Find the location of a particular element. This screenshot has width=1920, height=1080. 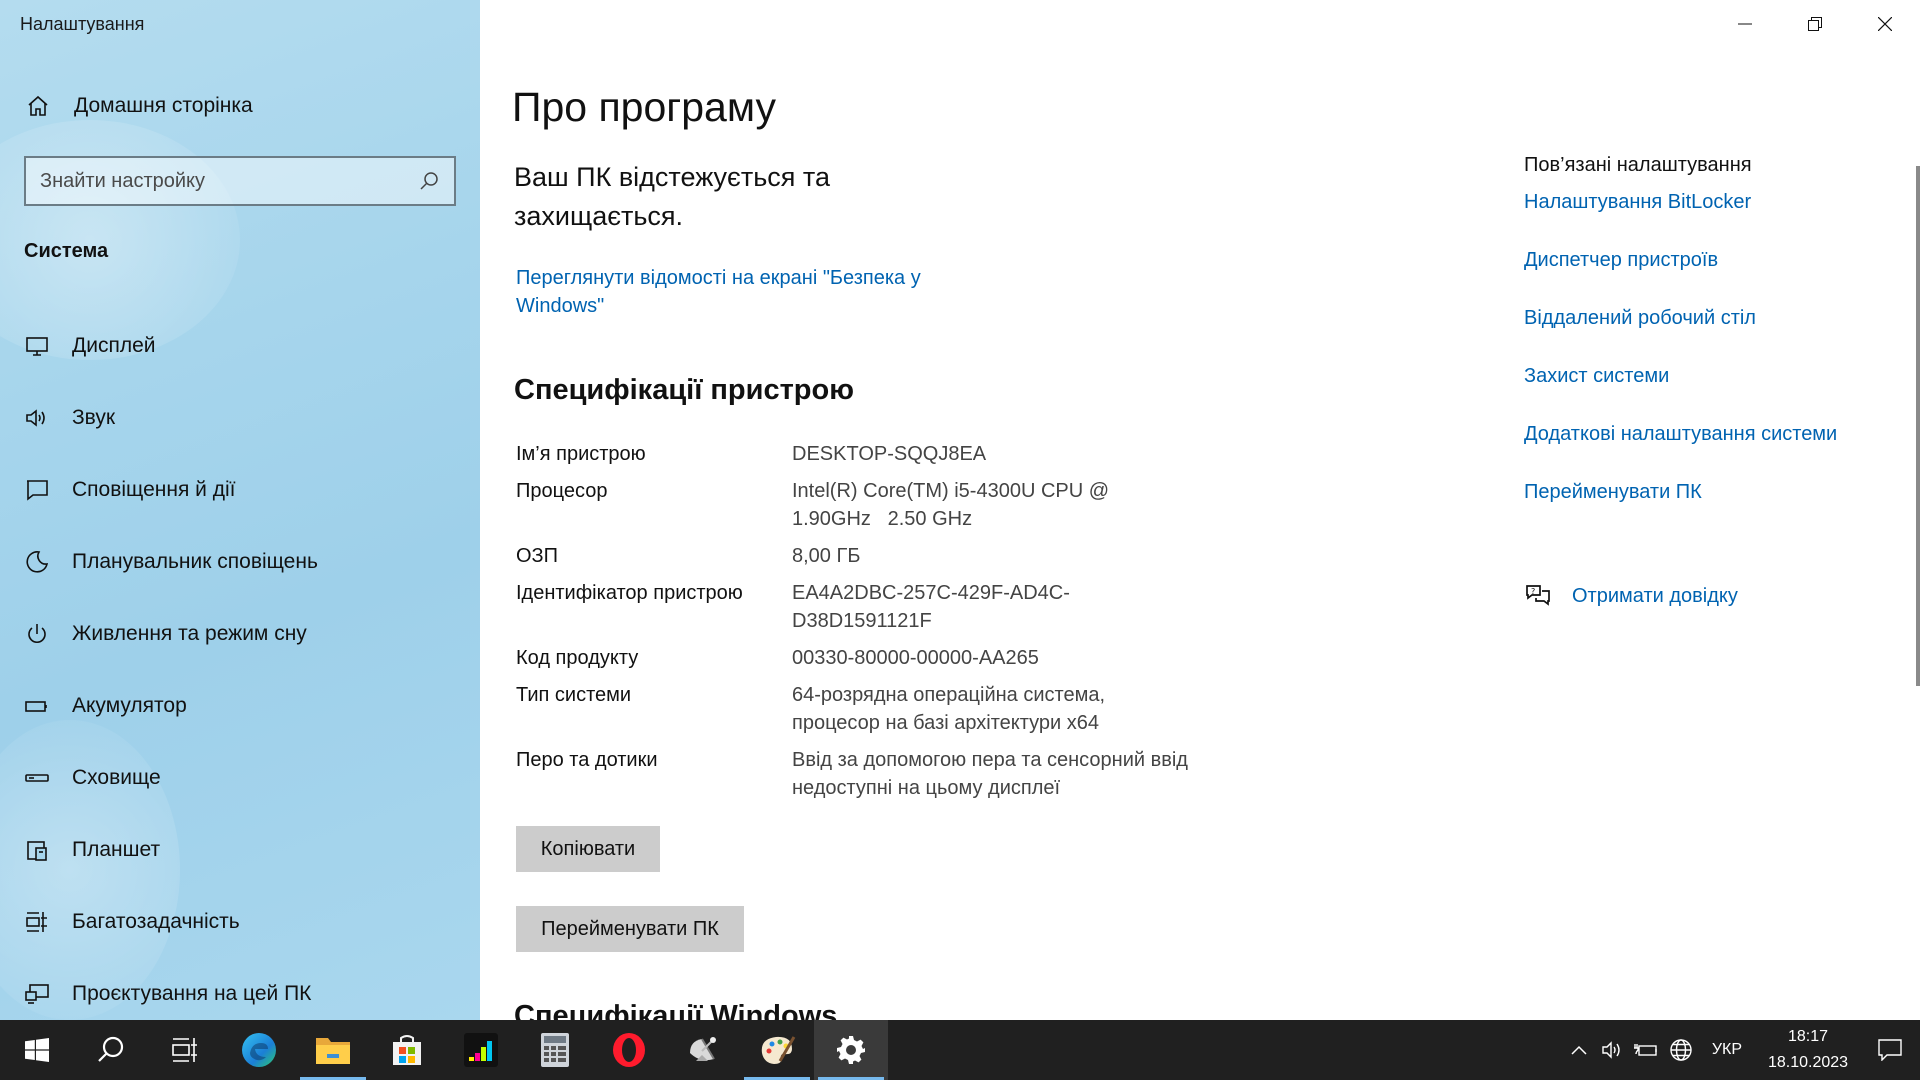

sidebar-item-focus-assist: Планувальник сповіщень is located at coordinates (240, 562).